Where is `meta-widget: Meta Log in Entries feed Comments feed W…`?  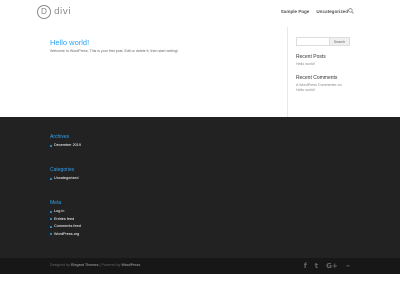
meta-widget: Meta Log in Entries feed Comments feed W… is located at coordinates (65, 219).